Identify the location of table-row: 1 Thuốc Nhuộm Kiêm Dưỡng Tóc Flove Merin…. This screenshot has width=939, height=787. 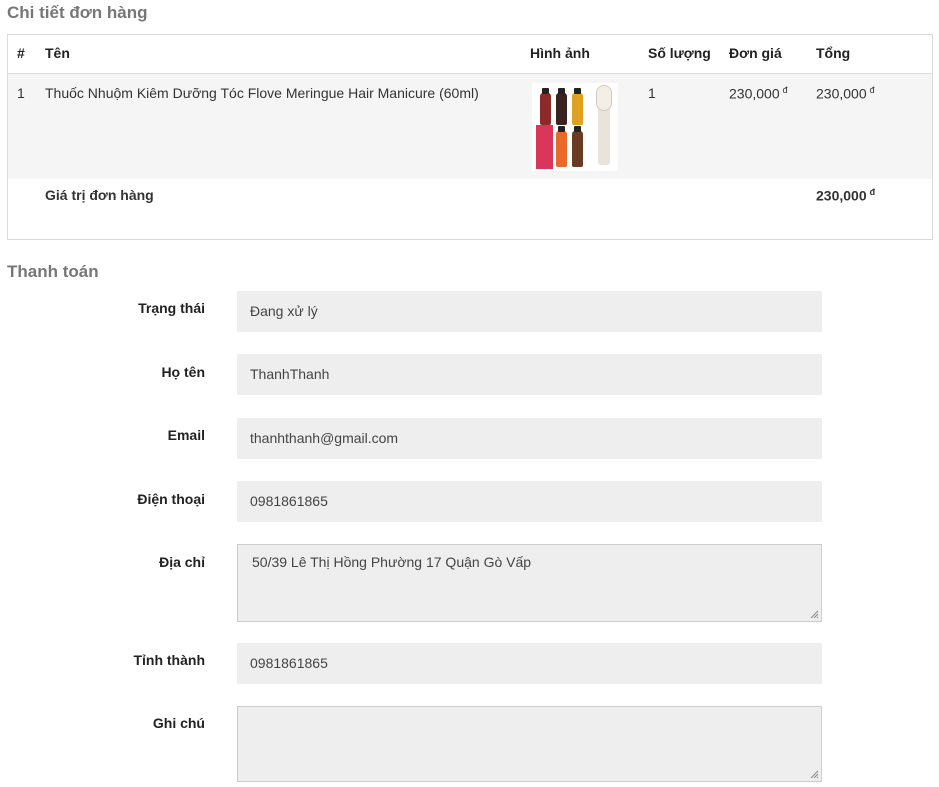
(470, 126).